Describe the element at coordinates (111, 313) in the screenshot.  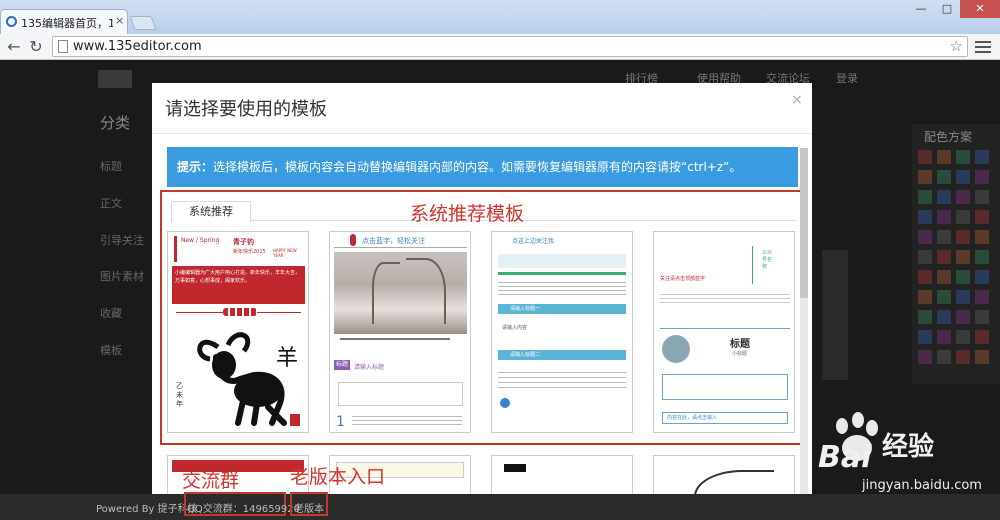
I see `bg-sidebar-item: 收藏` at that location.